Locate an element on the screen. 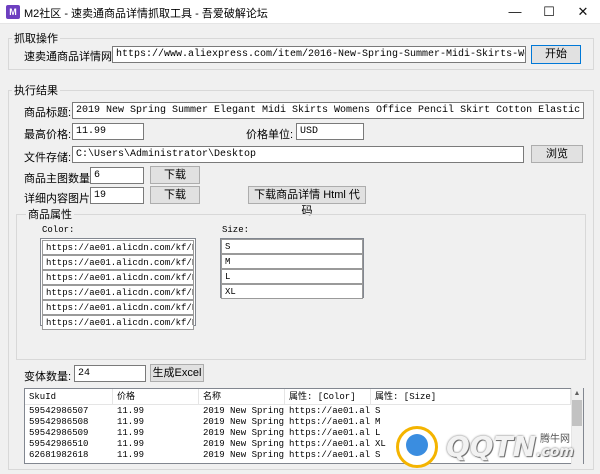  size-item: M is located at coordinates (292, 261).